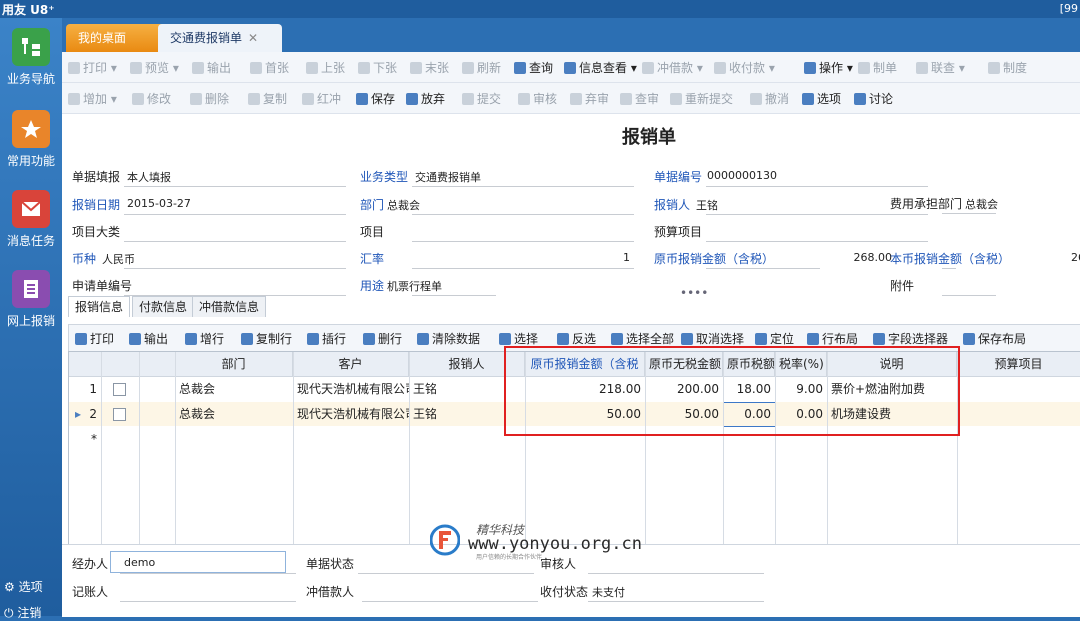  I want to click on toolbar-button: 放弃, so click(425, 98).